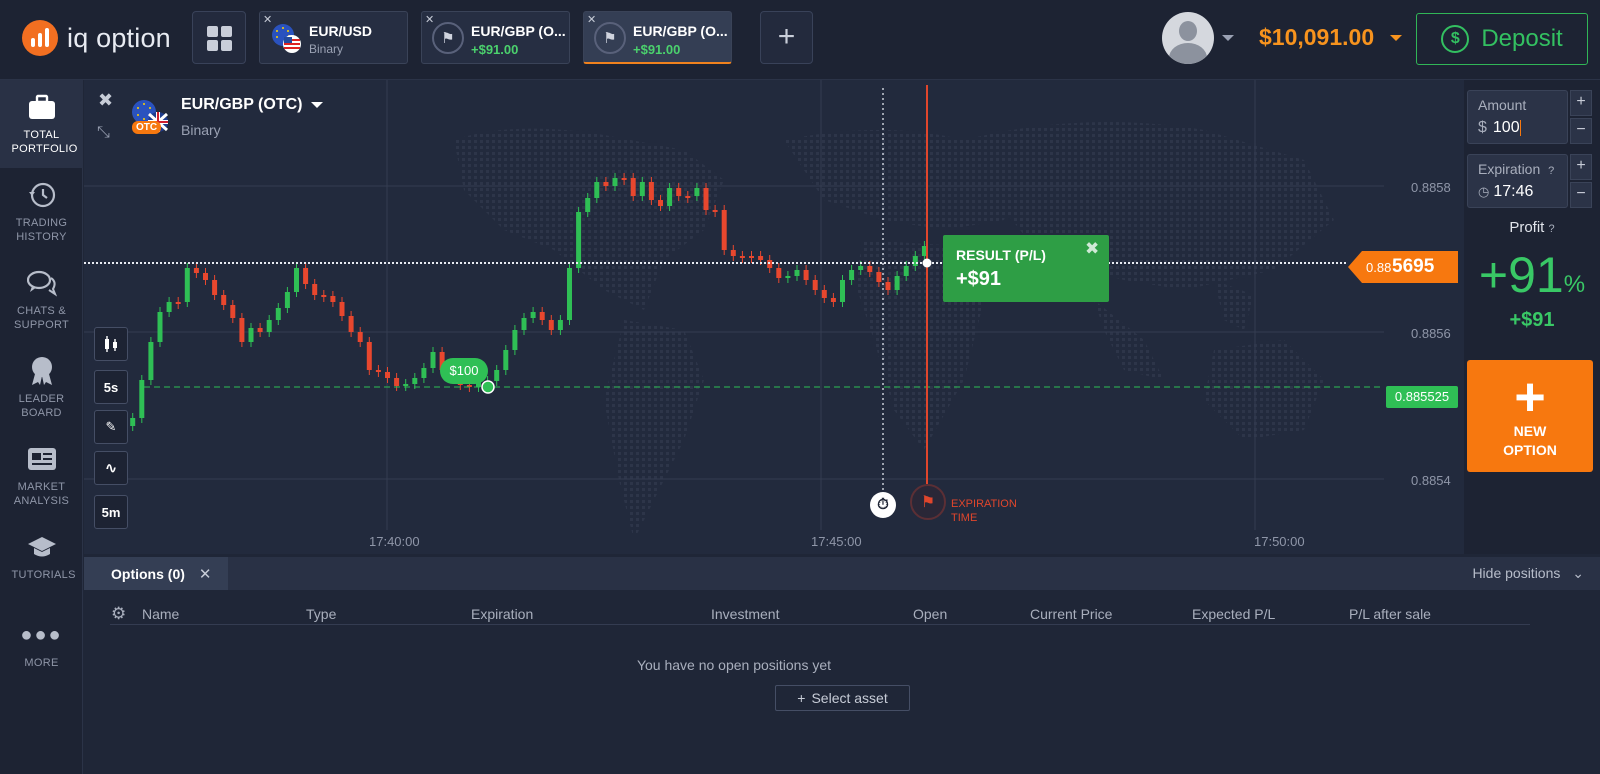  I want to click on plus-icon: +, so click(801, 698).